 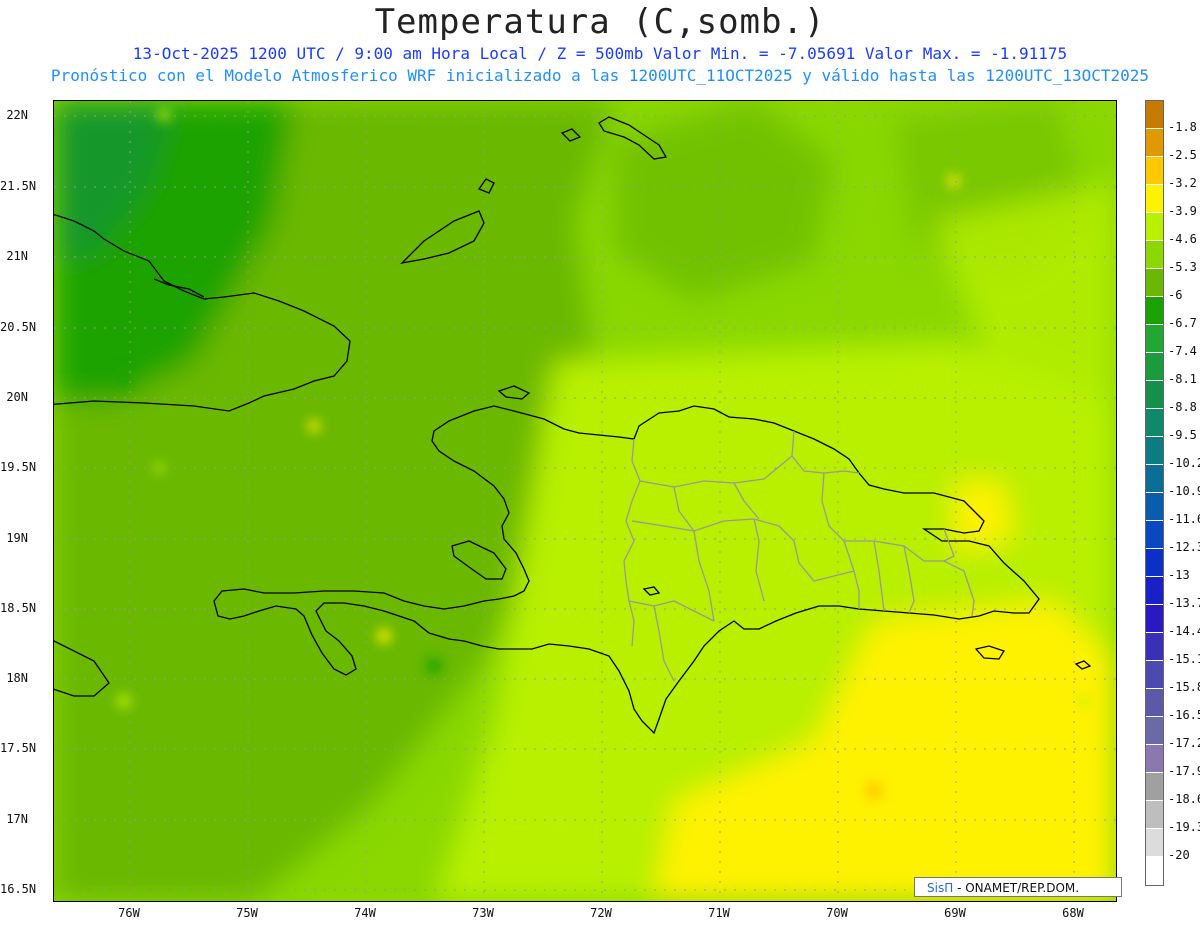 What do you see at coordinates (1182, 183) in the screenshot?
I see `colorbar-label: -3.2` at bounding box center [1182, 183].